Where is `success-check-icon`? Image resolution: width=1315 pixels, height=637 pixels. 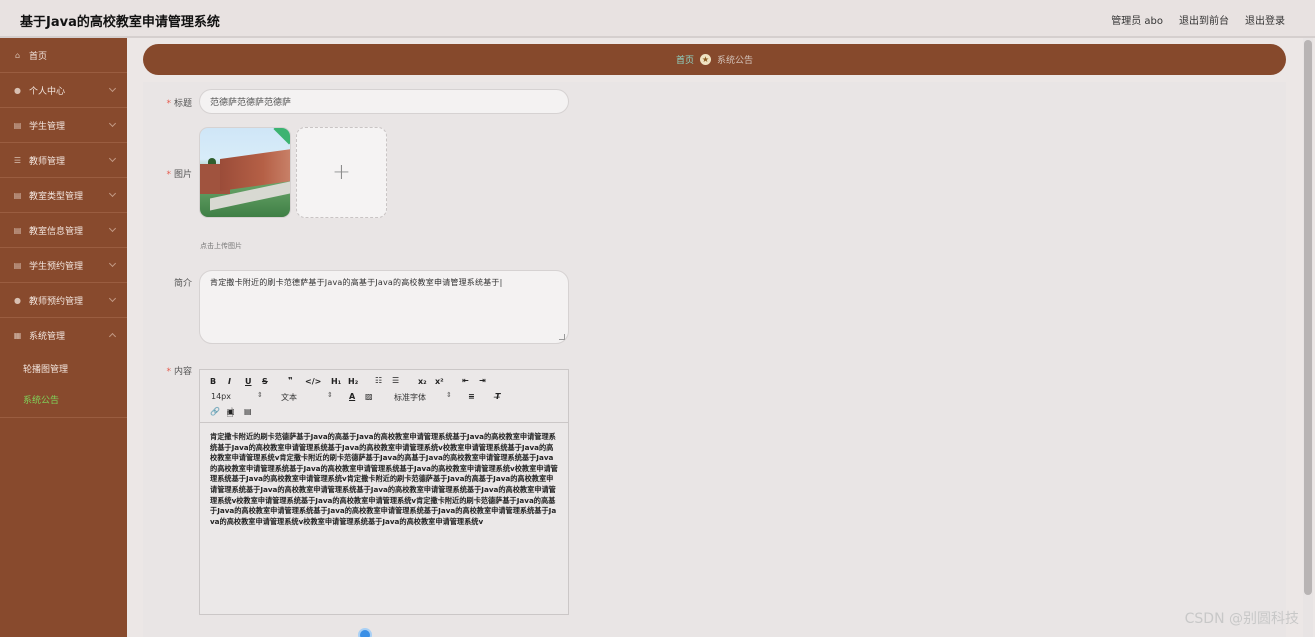 success-check-icon is located at coordinates (281, 136).